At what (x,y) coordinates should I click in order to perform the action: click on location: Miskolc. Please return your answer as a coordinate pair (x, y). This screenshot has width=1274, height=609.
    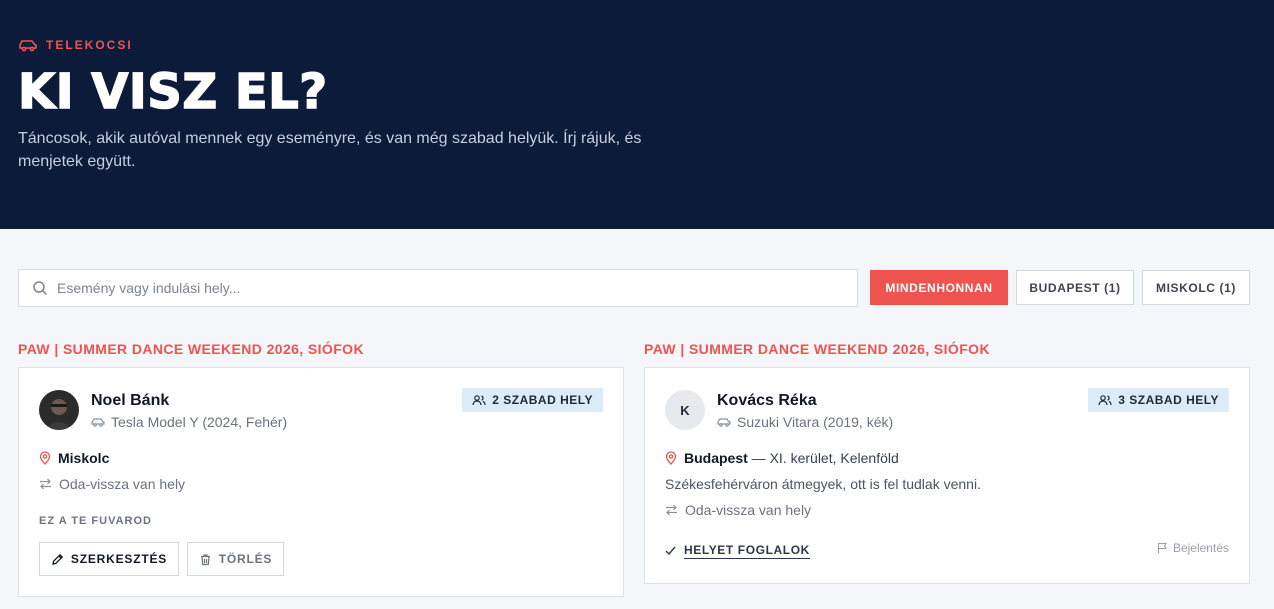
    Looking at the image, I should click on (74, 458).